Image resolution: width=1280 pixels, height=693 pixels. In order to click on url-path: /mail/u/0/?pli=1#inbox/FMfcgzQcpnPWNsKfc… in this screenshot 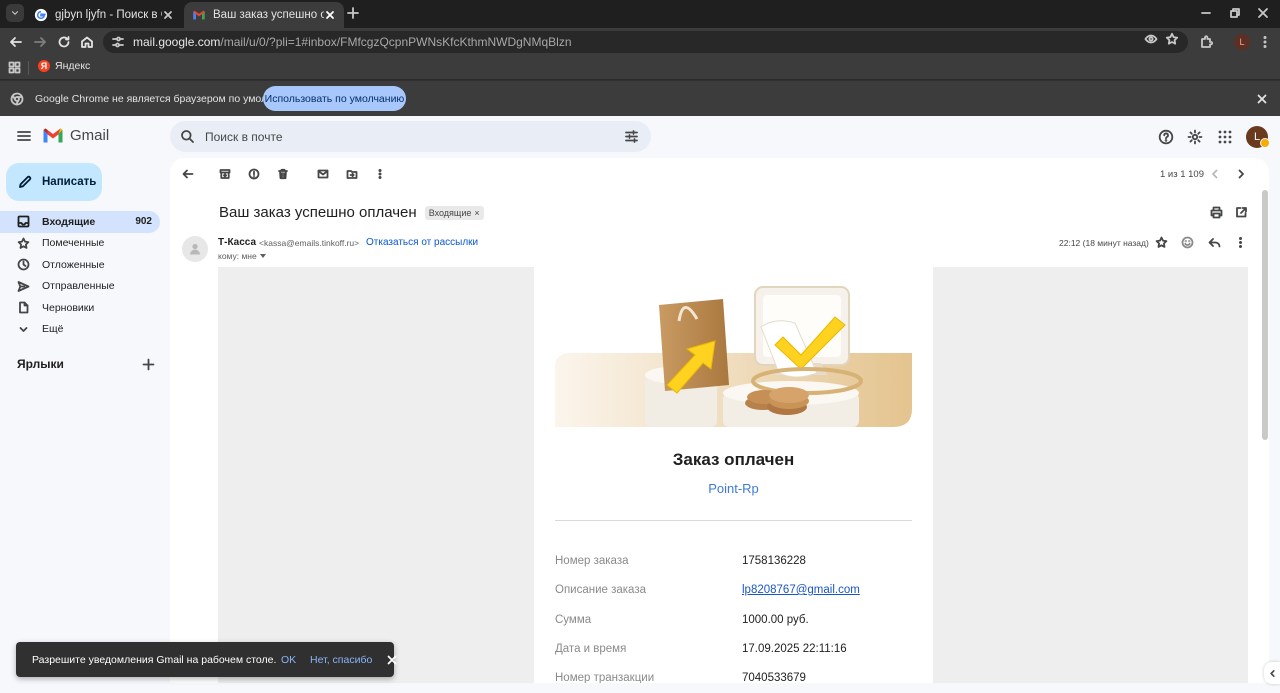, I will do `click(396, 42)`.